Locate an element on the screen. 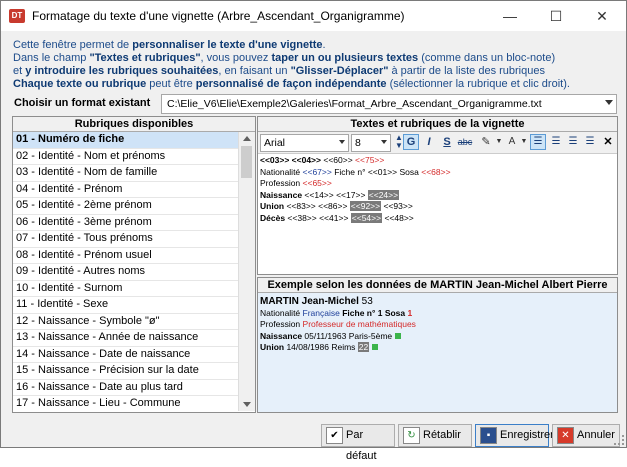  scroll-up-icon is located at coordinates (247, 138).